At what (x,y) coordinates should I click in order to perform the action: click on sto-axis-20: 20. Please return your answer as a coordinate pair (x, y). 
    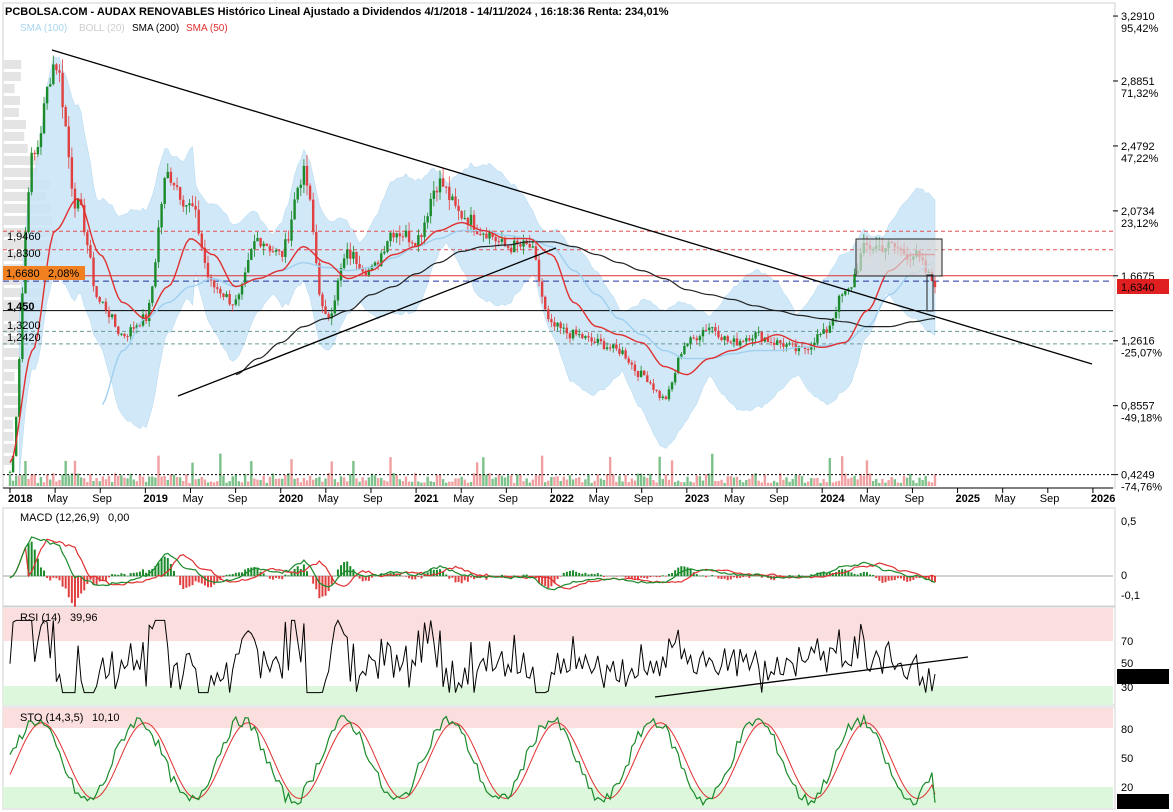
    Looking at the image, I should click on (1127, 788).